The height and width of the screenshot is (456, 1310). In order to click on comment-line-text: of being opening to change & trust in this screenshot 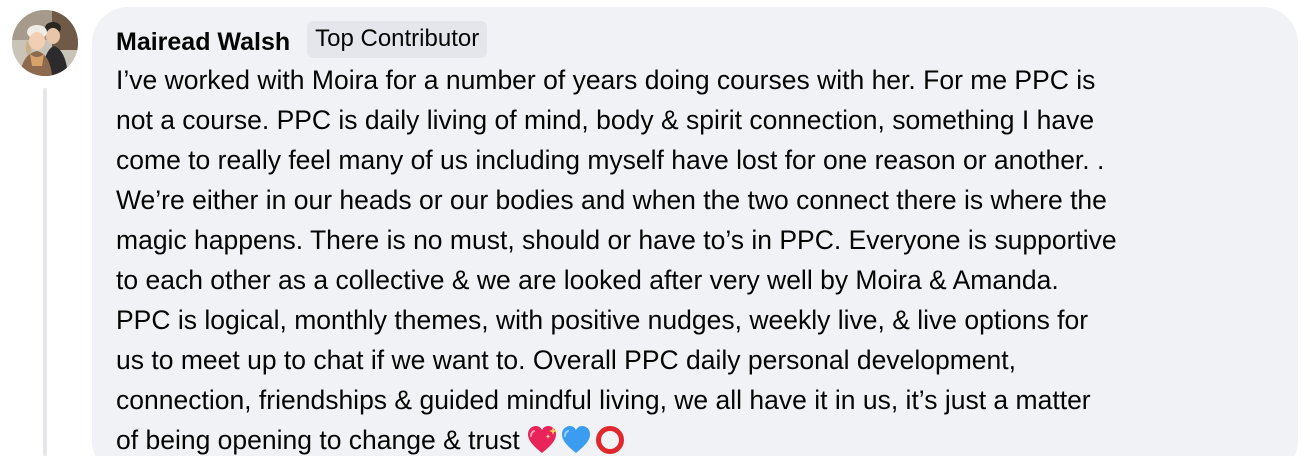, I will do `click(318, 440)`.